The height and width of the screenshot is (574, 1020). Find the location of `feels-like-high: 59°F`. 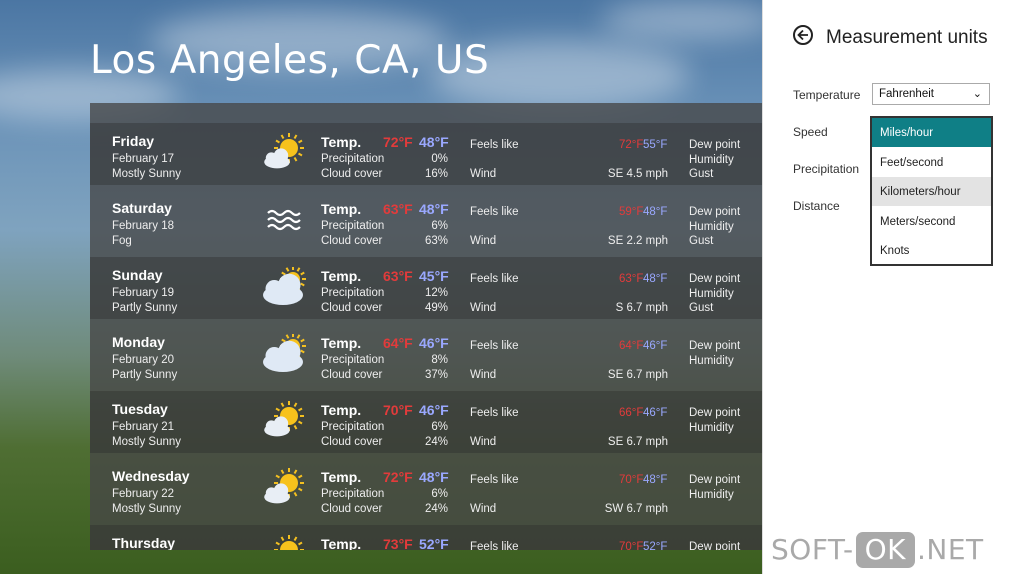

feels-like-high: 59°F is located at coordinates (631, 212).